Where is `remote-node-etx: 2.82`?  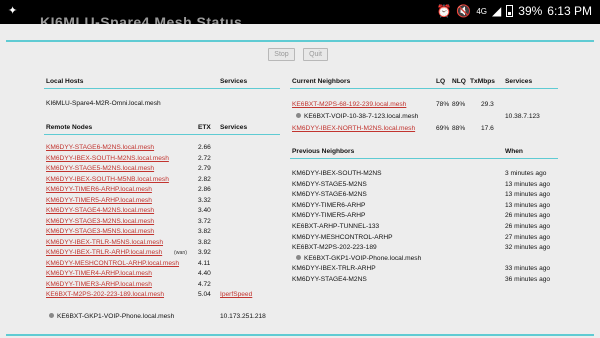 remote-node-etx: 2.82 is located at coordinates (204, 179).